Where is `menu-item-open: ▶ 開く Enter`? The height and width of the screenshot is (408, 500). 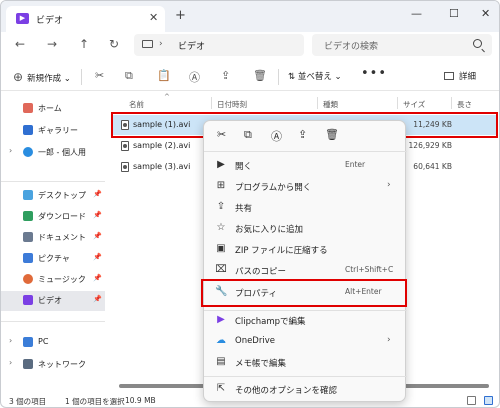
menu-item-open: ▶ 開く Enter is located at coordinates (305, 165).